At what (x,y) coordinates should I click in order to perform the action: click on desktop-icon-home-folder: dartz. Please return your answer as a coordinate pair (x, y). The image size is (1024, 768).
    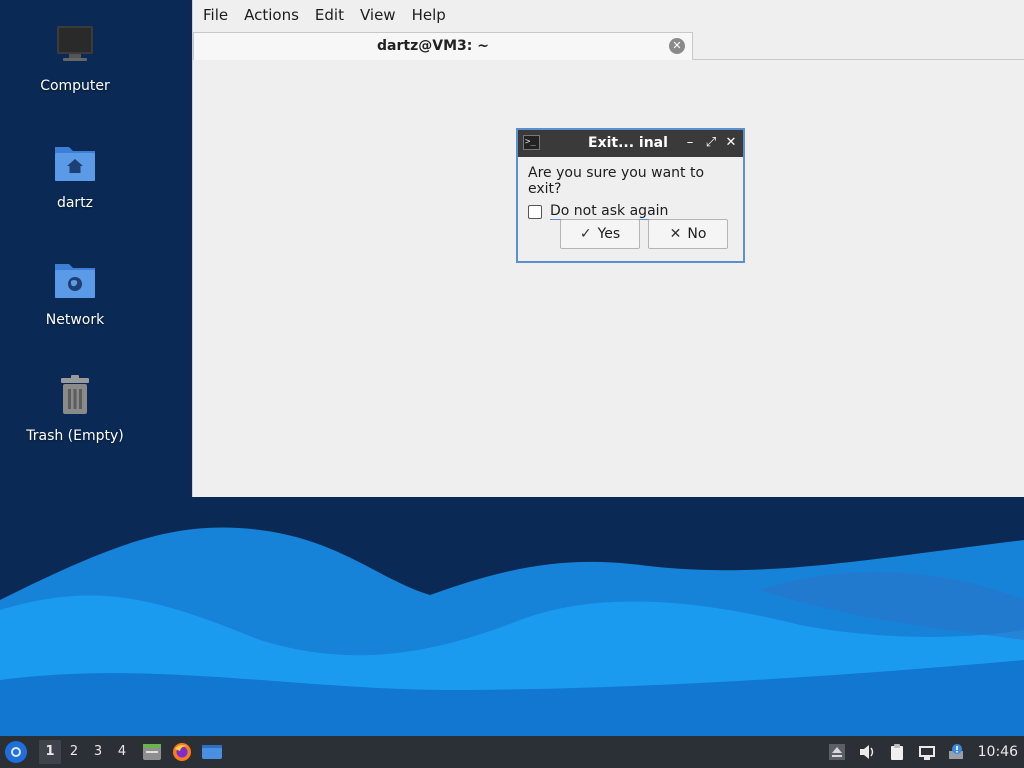
    Looking at the image, I should click on (75, 175).